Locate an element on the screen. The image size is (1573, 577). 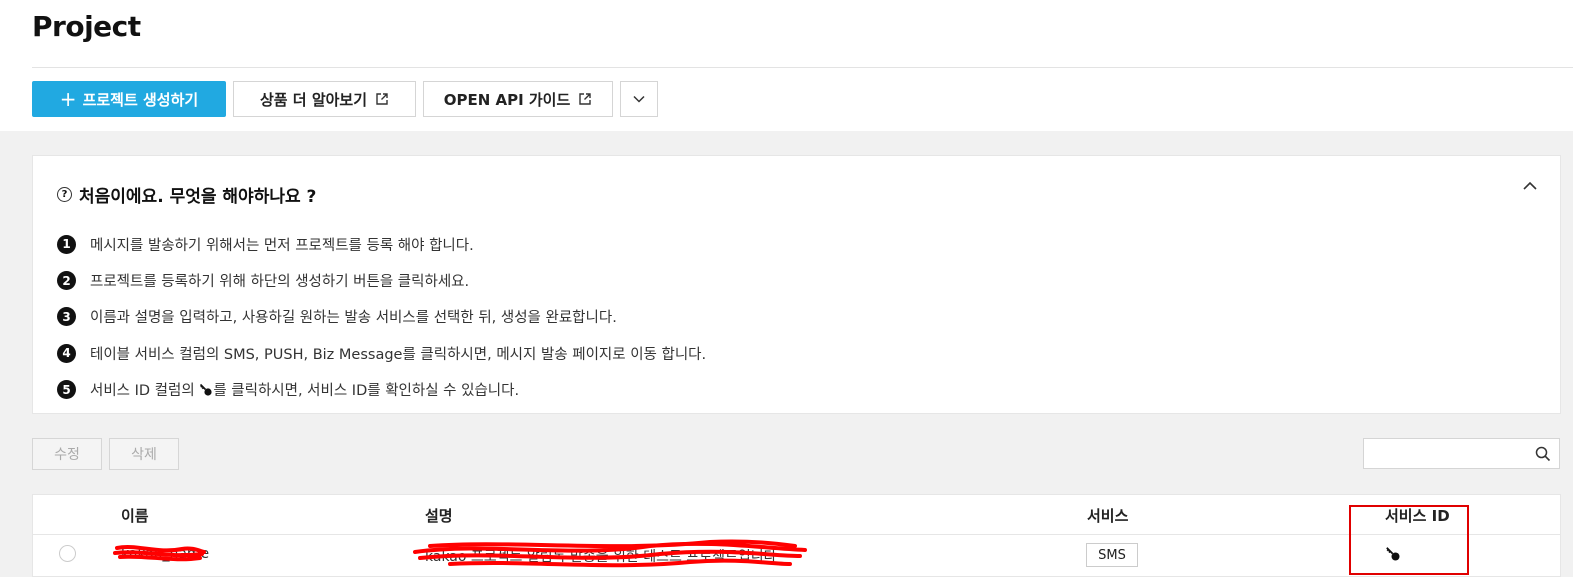
plus-icon: + is located at coordinates (68, 99).